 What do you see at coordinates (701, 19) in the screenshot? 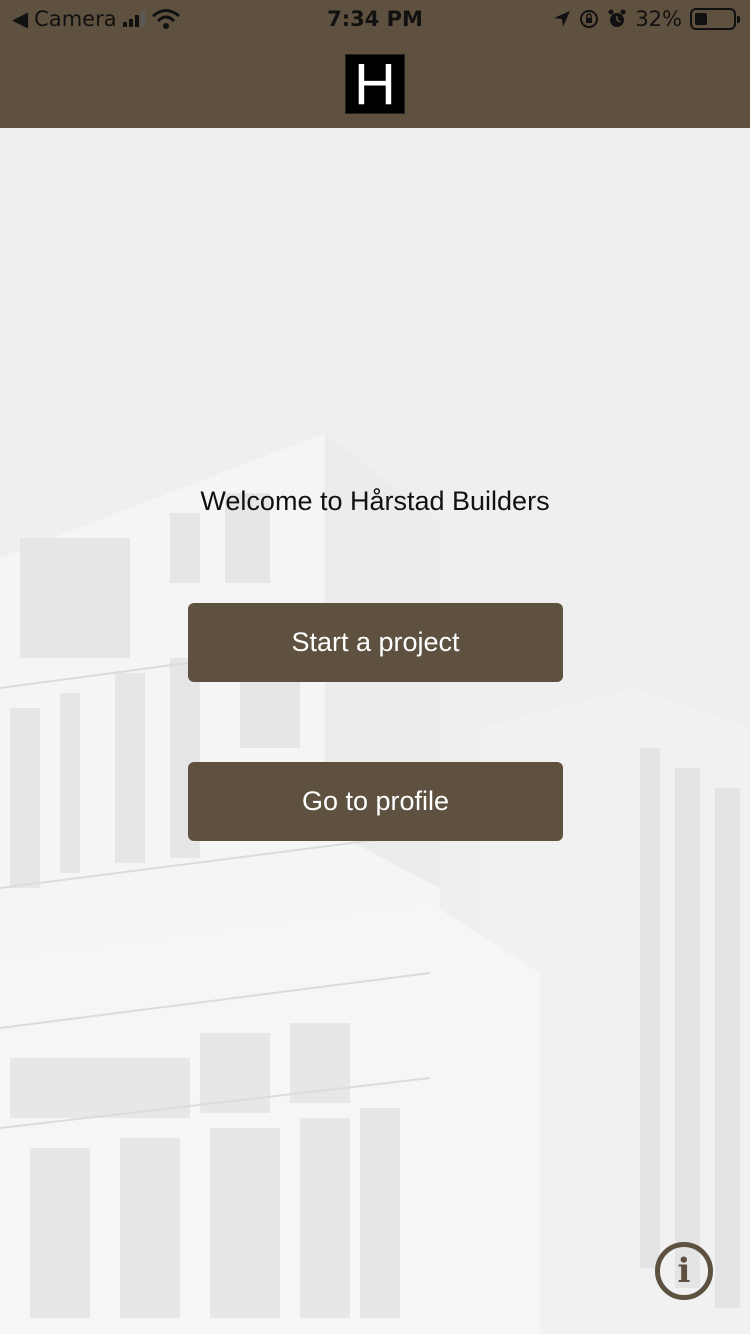
I see `battery-level-fill` at bounding box center [701, 19].